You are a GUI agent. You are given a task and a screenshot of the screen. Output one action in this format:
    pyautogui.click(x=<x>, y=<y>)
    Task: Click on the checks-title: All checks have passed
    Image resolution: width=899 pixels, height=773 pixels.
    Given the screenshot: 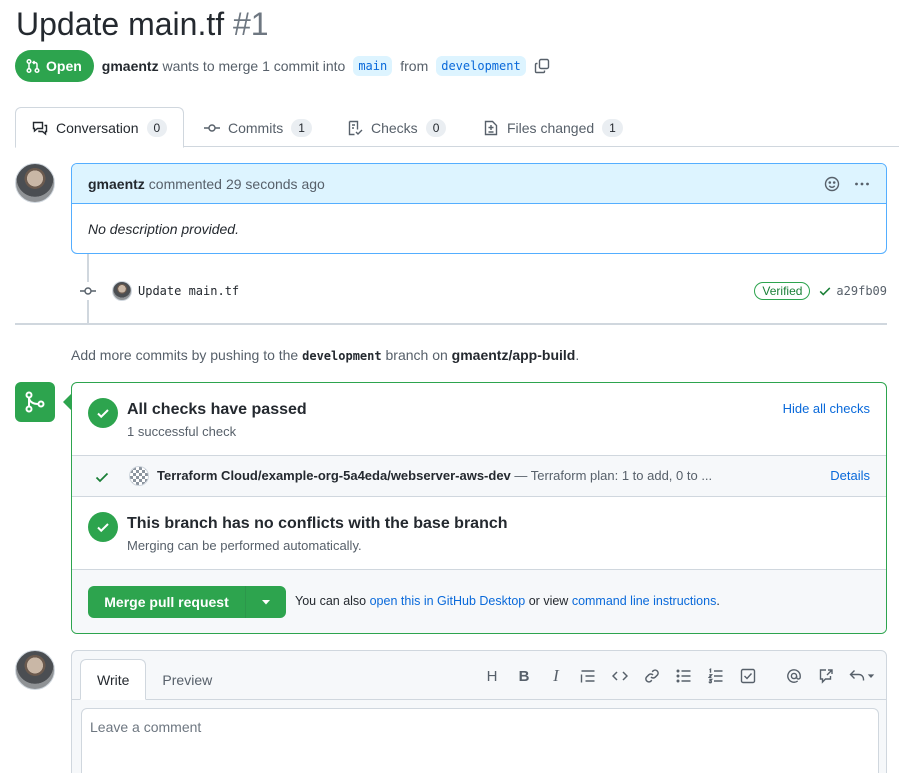 What is the action you would take?
    pyautogui.click(x=217, y=409)
    